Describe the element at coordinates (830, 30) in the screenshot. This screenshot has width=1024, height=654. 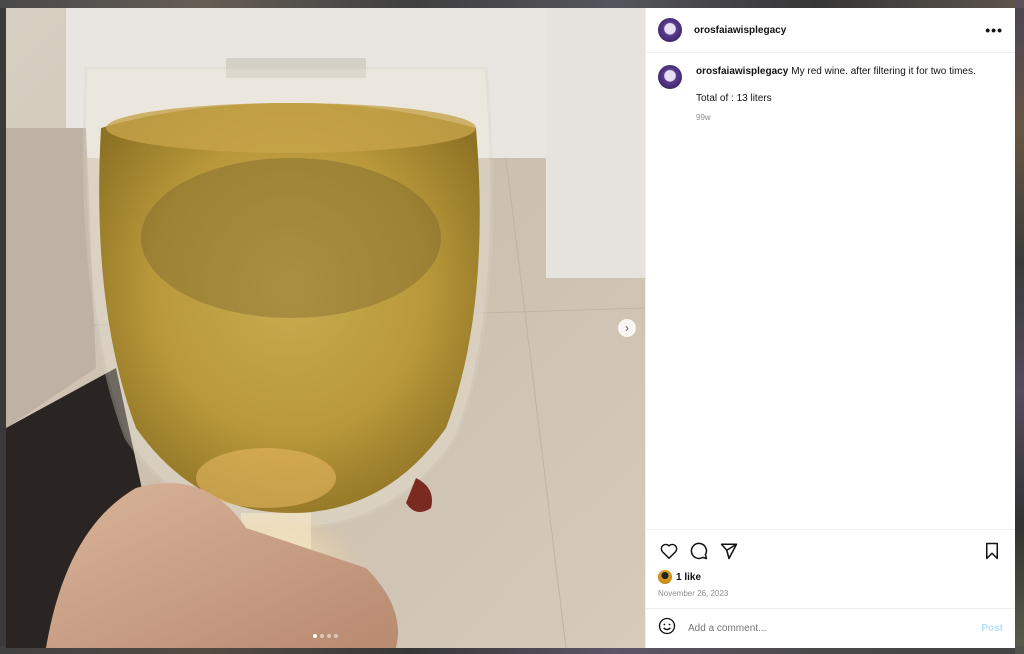
I see `post-header: orosfaiawisplegacy •••` at that location.